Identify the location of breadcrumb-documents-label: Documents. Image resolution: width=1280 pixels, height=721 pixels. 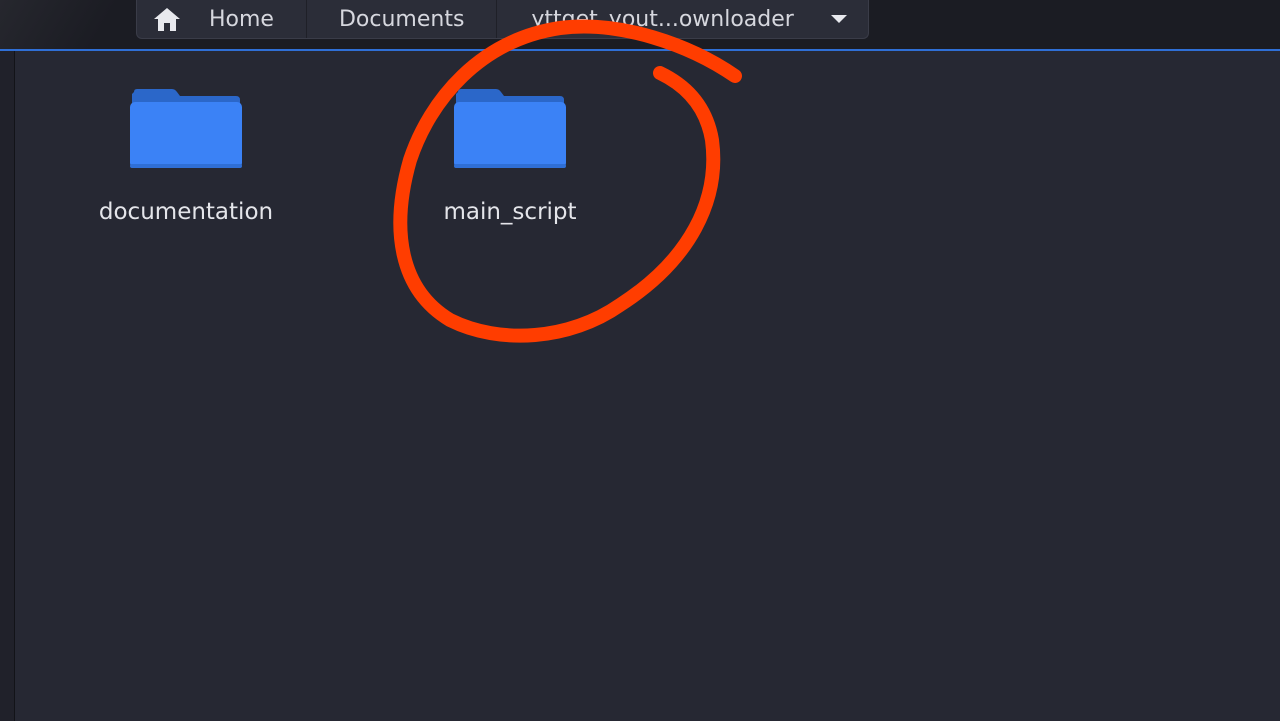
(401, 19).